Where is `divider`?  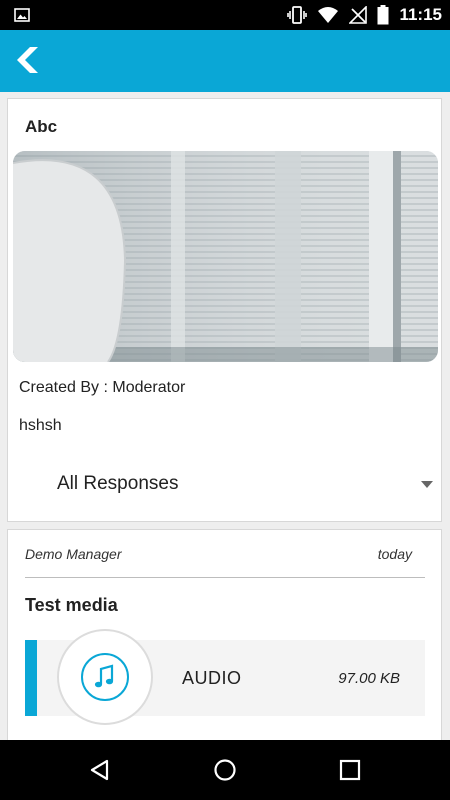
divider is located at coordinates (225, 577).